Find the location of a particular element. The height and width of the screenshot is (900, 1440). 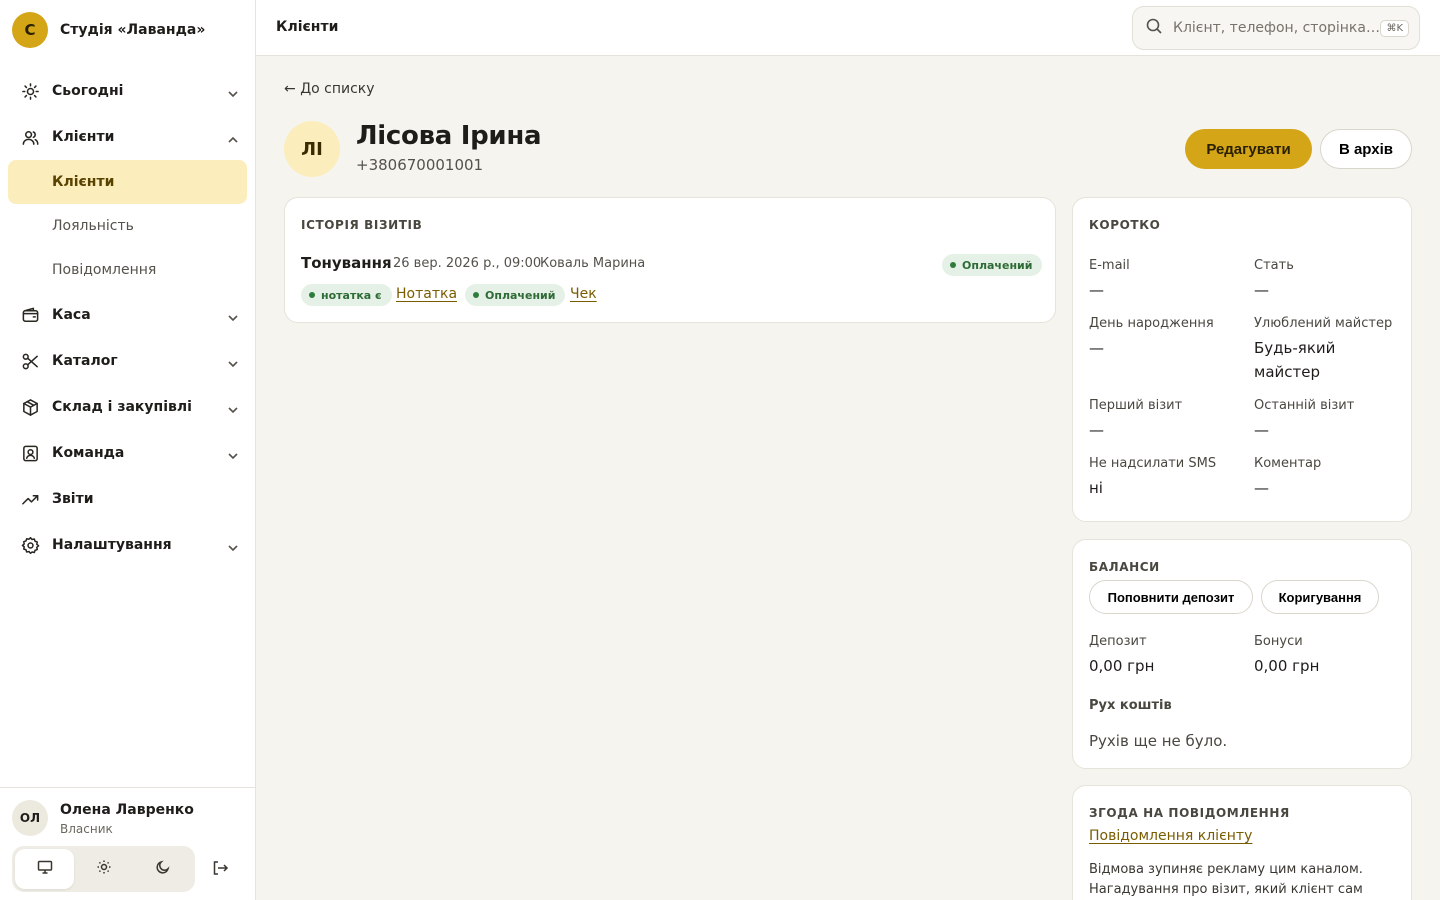

visit-date: 26 вер. 2026 р., 09:00 is located at coordinates (467, 263).